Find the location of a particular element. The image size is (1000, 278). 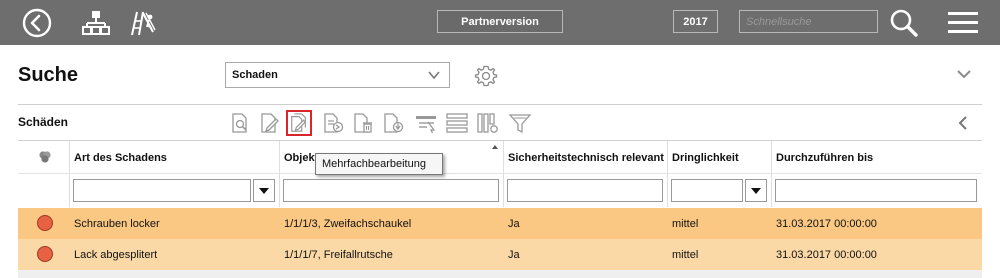

cell-art: Lack abgesplitert is located at coordinates (116, 255).